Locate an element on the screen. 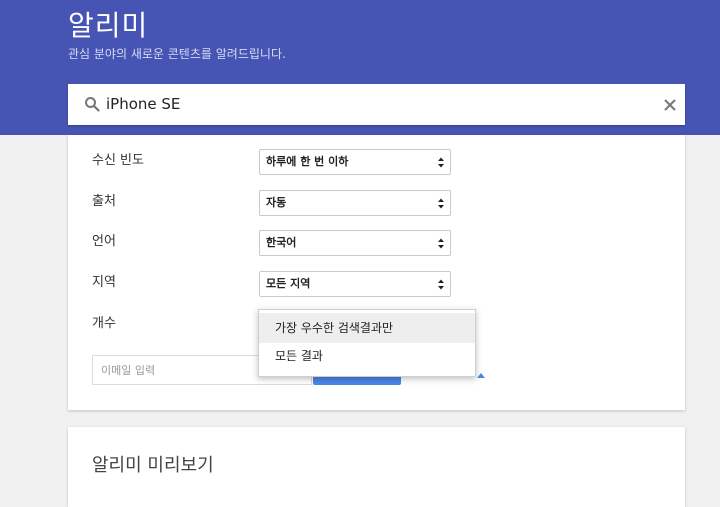 Image resolution: width=720 pixels, height=507 pixels. email-placeholder: 이메일 입력 is located at coordinates (128, 370).